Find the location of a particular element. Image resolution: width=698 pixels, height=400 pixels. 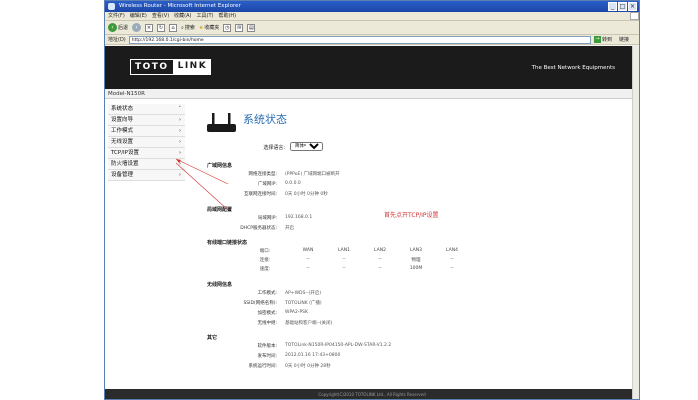

ports-speed-row: 速度: -- -- -- 100M -- is located at coordinates (356, 269).